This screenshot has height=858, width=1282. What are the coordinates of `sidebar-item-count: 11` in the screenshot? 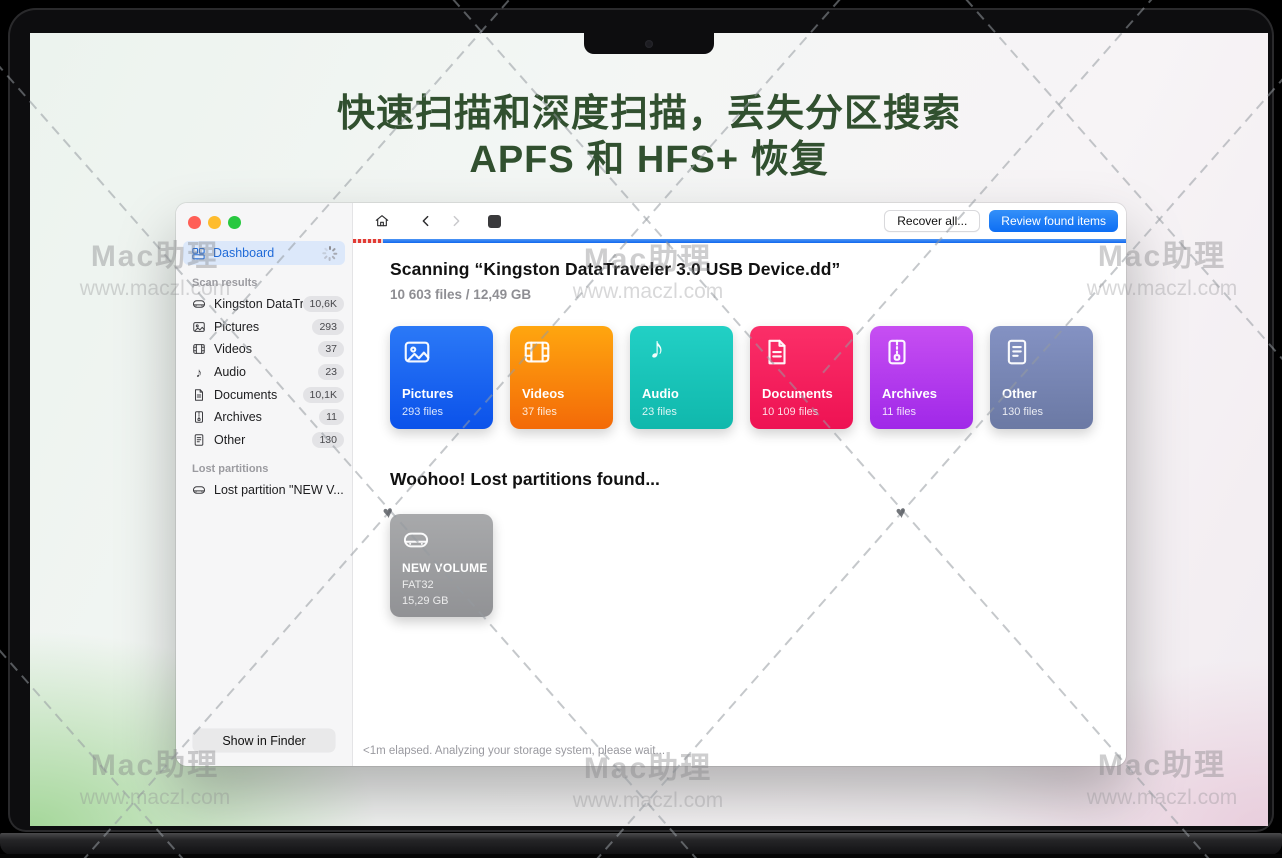 It's located at (331, 417).